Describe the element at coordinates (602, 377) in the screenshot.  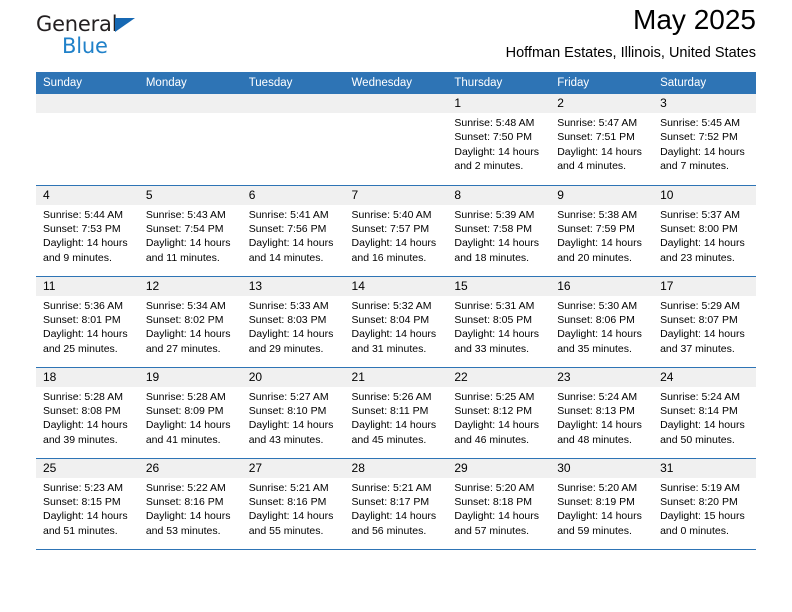
I see `day-number: 23` at that location.